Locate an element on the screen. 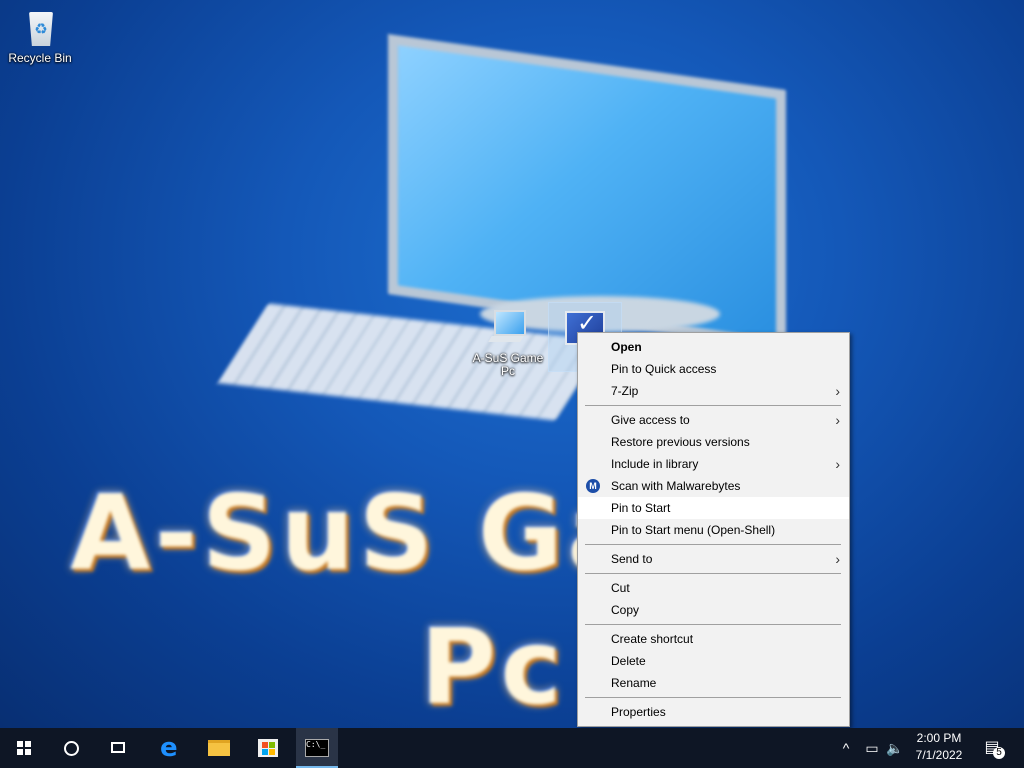 The image size is (1024, 768). desktop-icon-label: A-SuS Game Pc is located at coordinates (508, 364).